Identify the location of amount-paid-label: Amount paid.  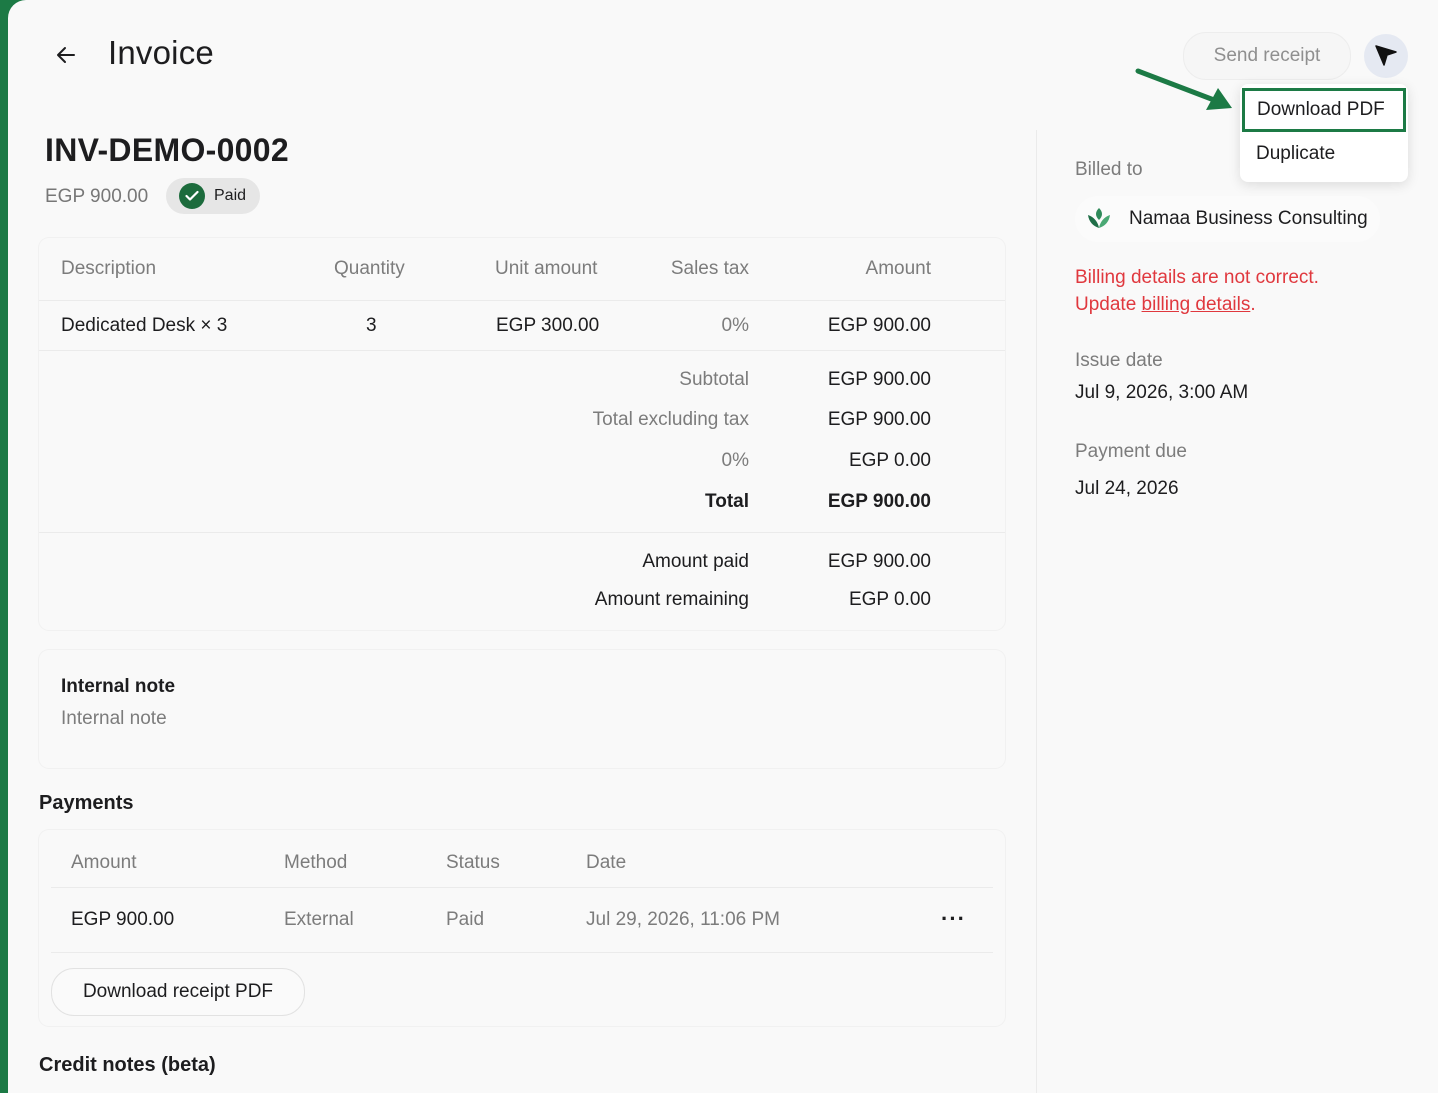
(695, 561).